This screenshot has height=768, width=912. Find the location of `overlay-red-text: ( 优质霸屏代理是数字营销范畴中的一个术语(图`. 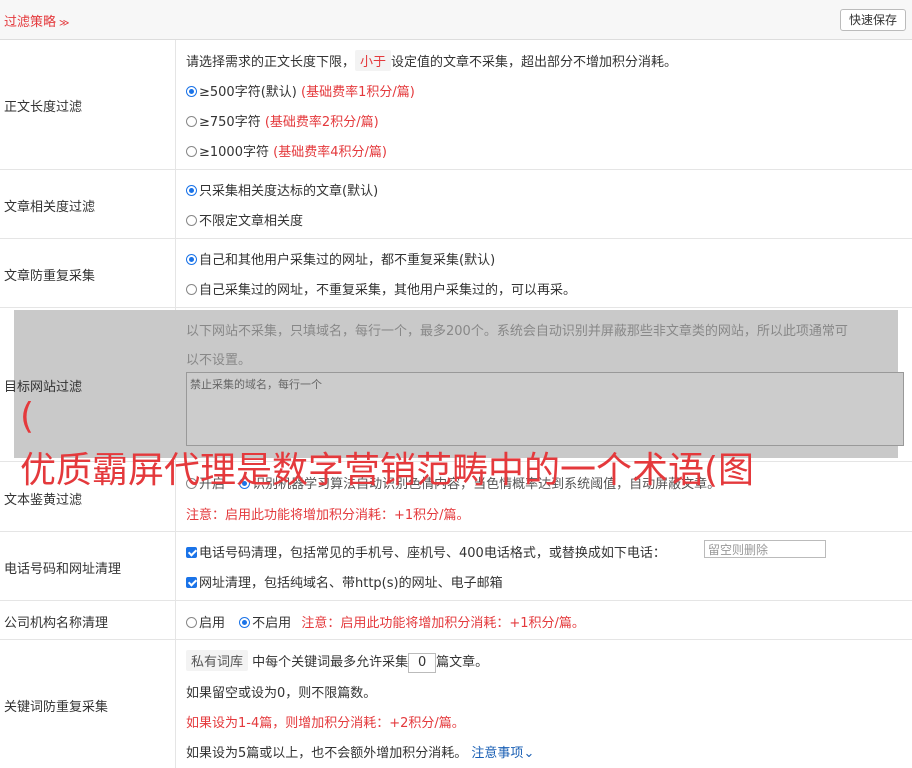

overlay-red-text: ( 优质霸屏代理是数字营销范畴中的一个术语(图 is located at coordinates (387, 443).